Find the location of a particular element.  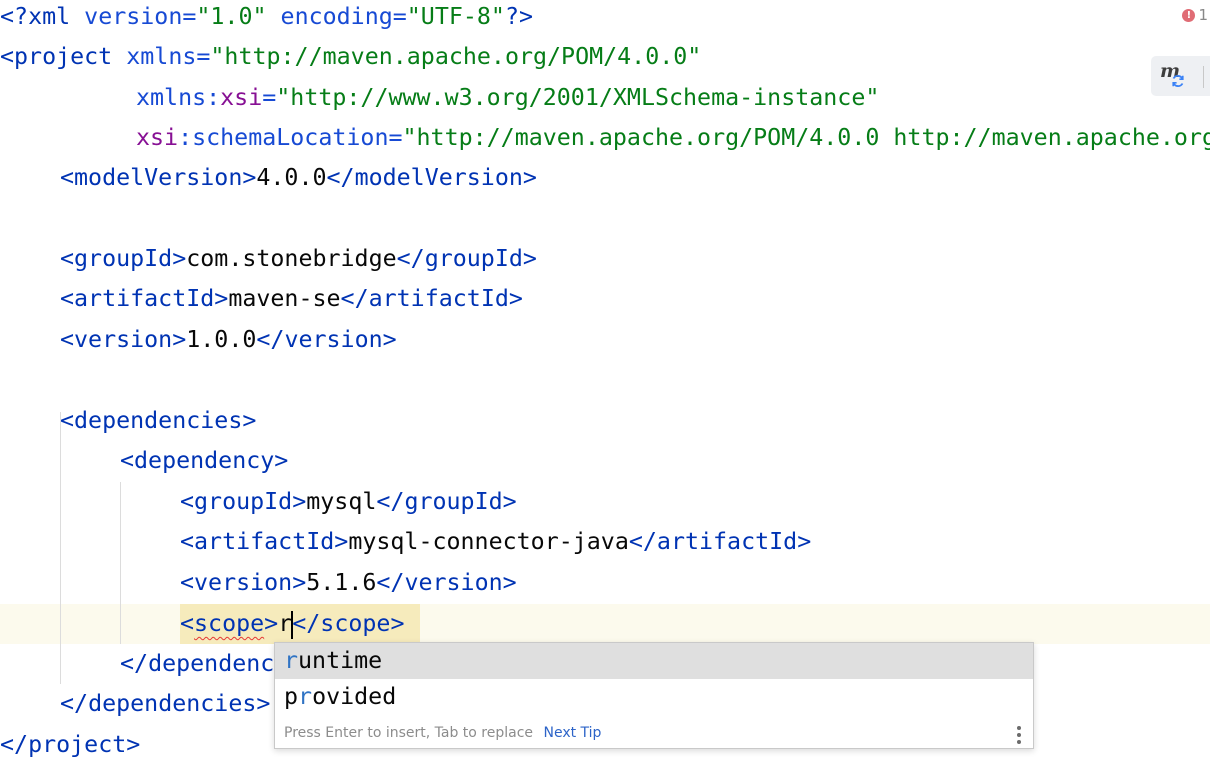

next-tip-link: Next Tip is located at coordinates (572, 733).